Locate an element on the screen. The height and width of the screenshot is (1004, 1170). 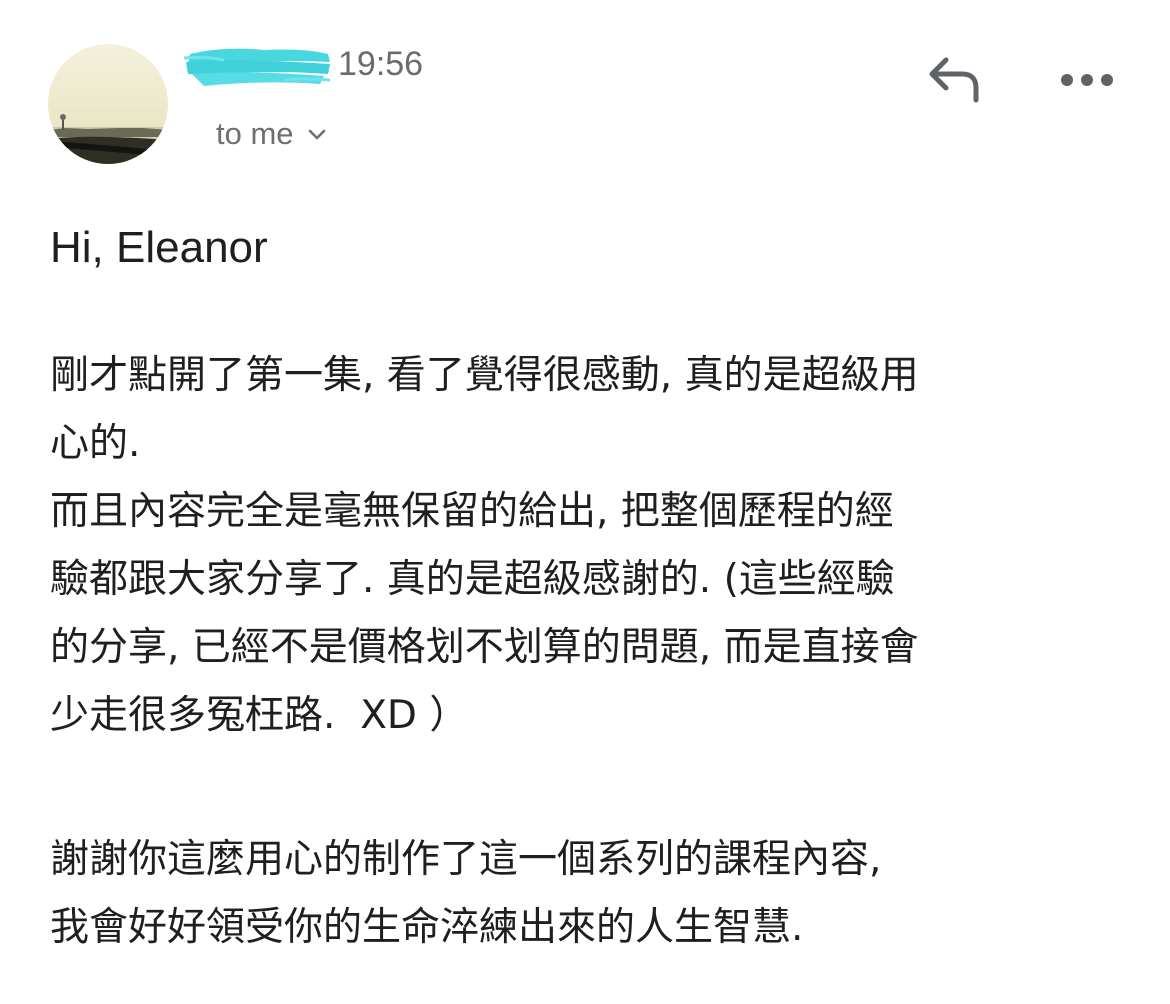
reply-button is located at coordinates (954, 80).